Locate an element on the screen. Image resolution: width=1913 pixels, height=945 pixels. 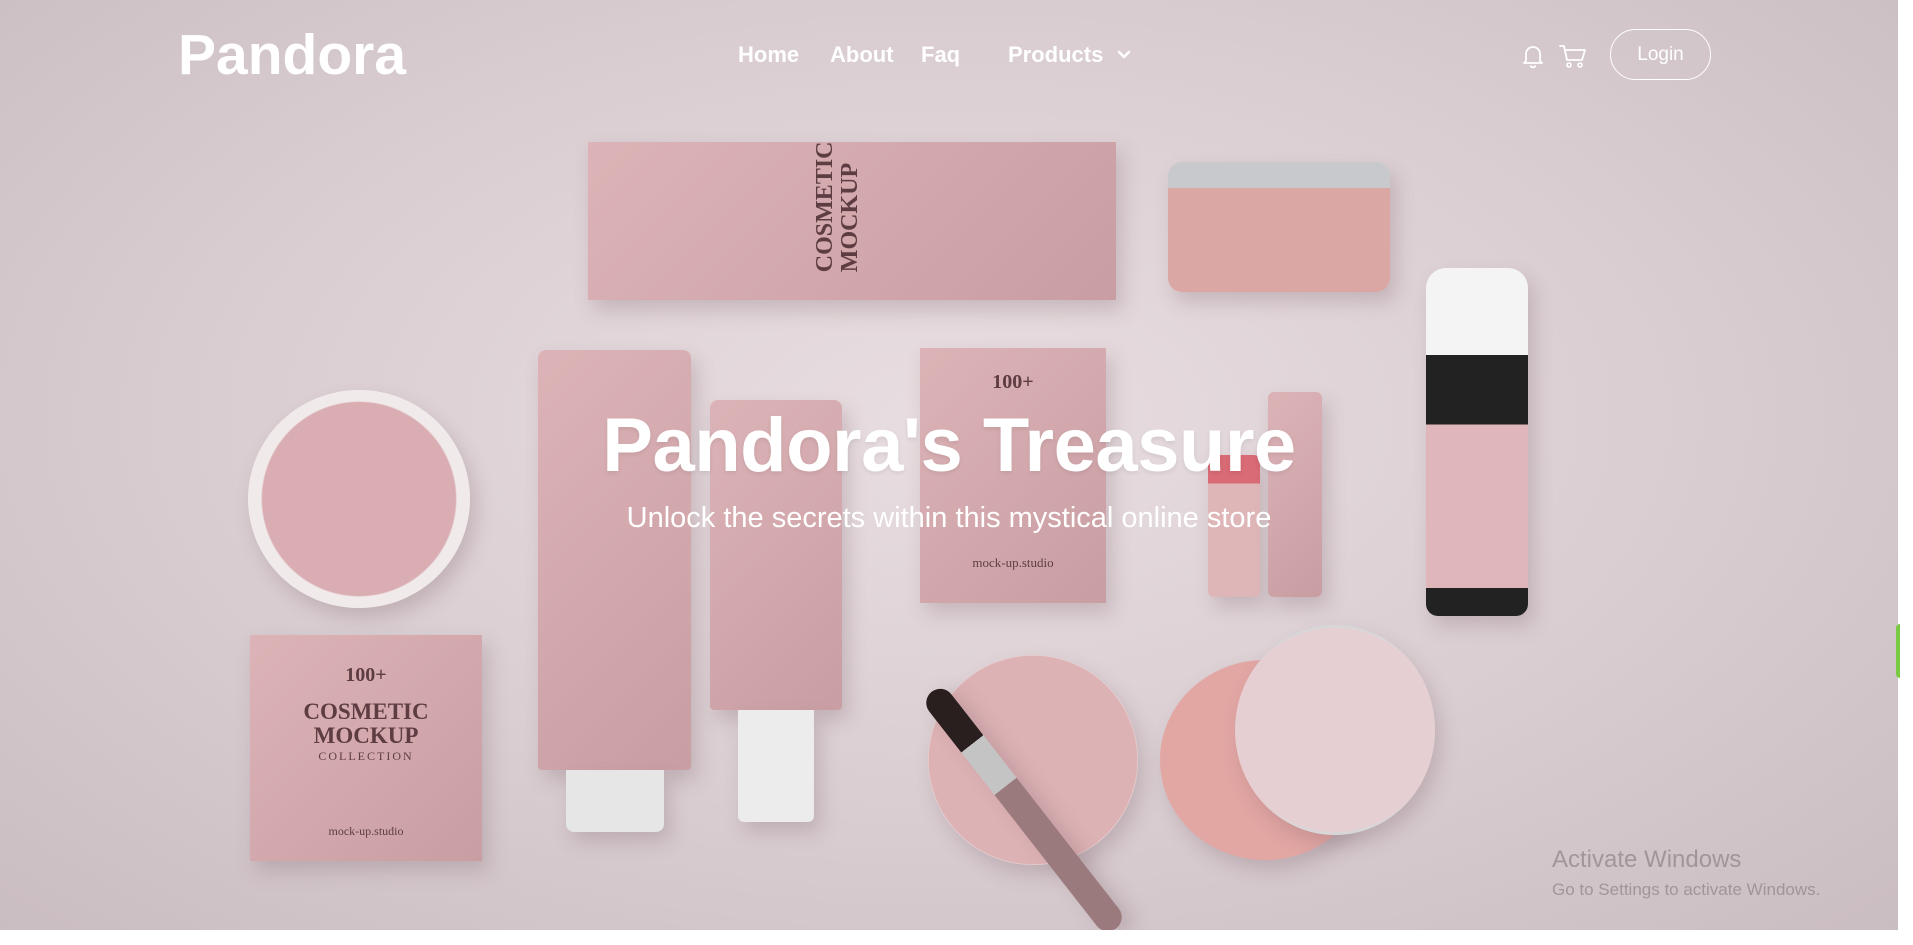
tube-cap-image is located at coordinates (615, 801).